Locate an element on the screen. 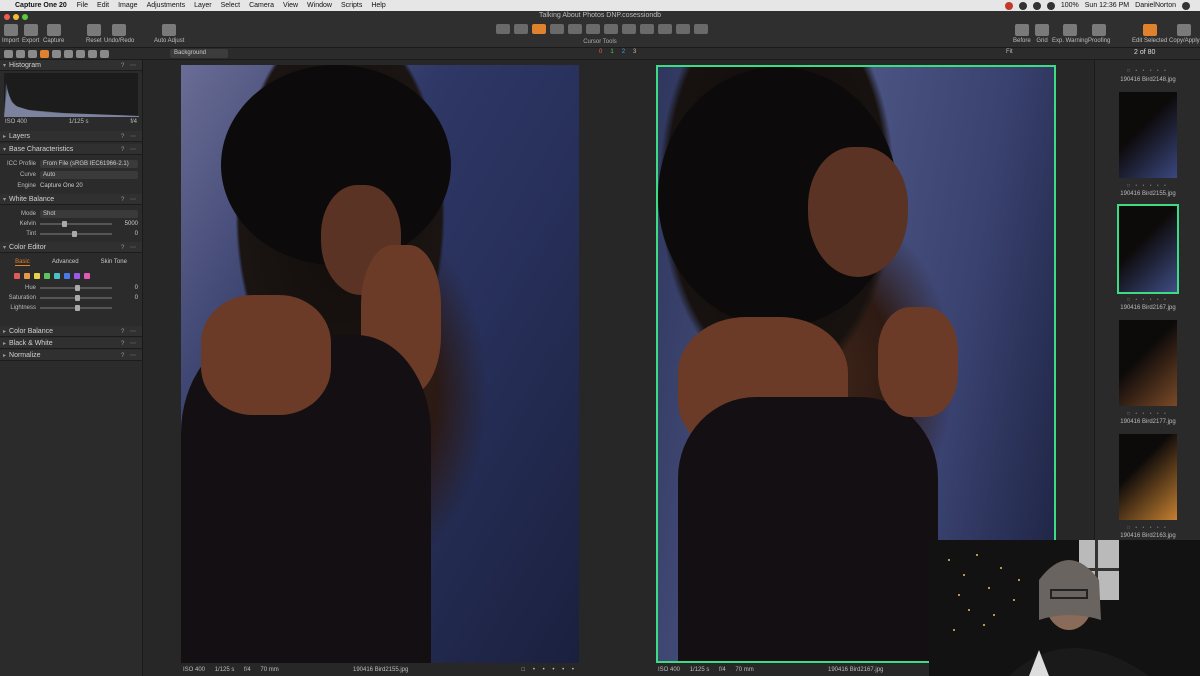 Image resolution: width=1200 pixels, height=676 pixels. thumb-bird2163 is located at coordinates (1148, 477).